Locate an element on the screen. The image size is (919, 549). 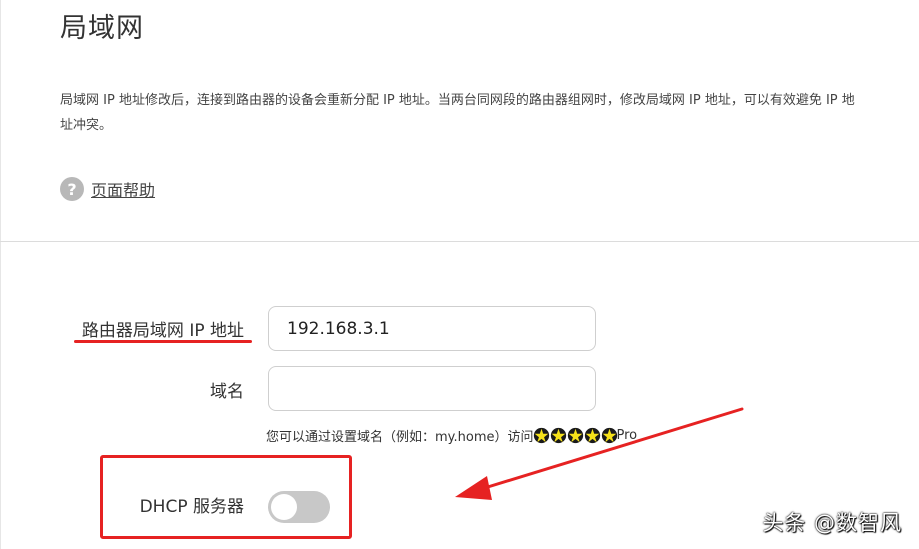
red-underline-annotation is located at coordinates (163, 341).